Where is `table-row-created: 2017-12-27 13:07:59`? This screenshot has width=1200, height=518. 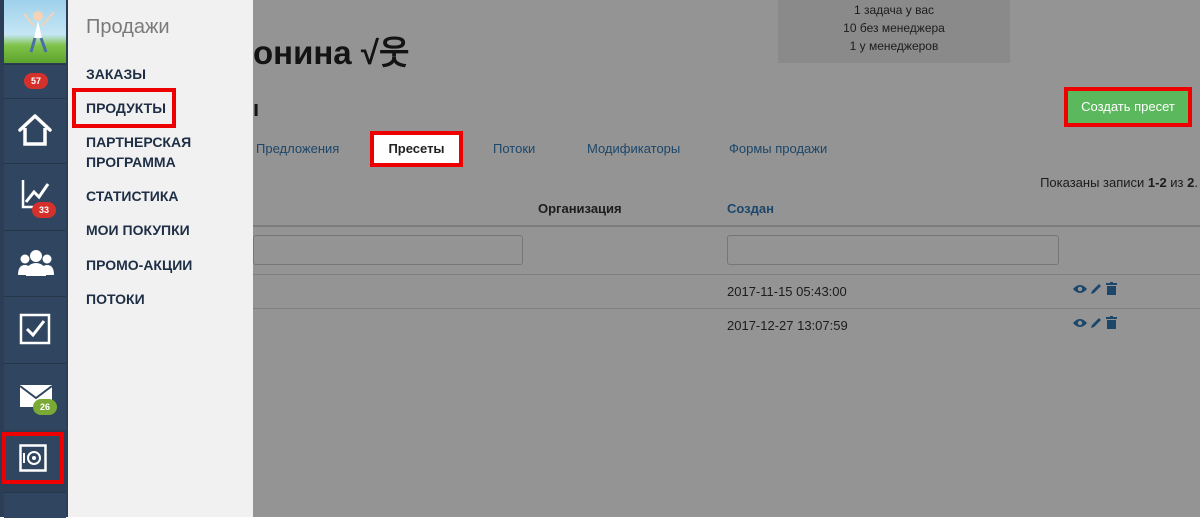
table-row-created: 2017-12-27 13:07:59 is located at coordinates (787, 325).